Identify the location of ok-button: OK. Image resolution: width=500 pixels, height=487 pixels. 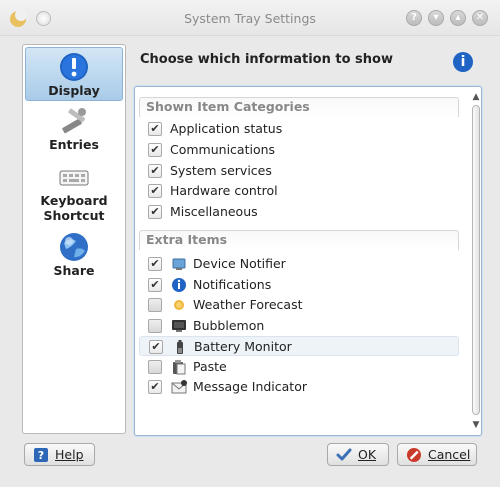
(358, 454).